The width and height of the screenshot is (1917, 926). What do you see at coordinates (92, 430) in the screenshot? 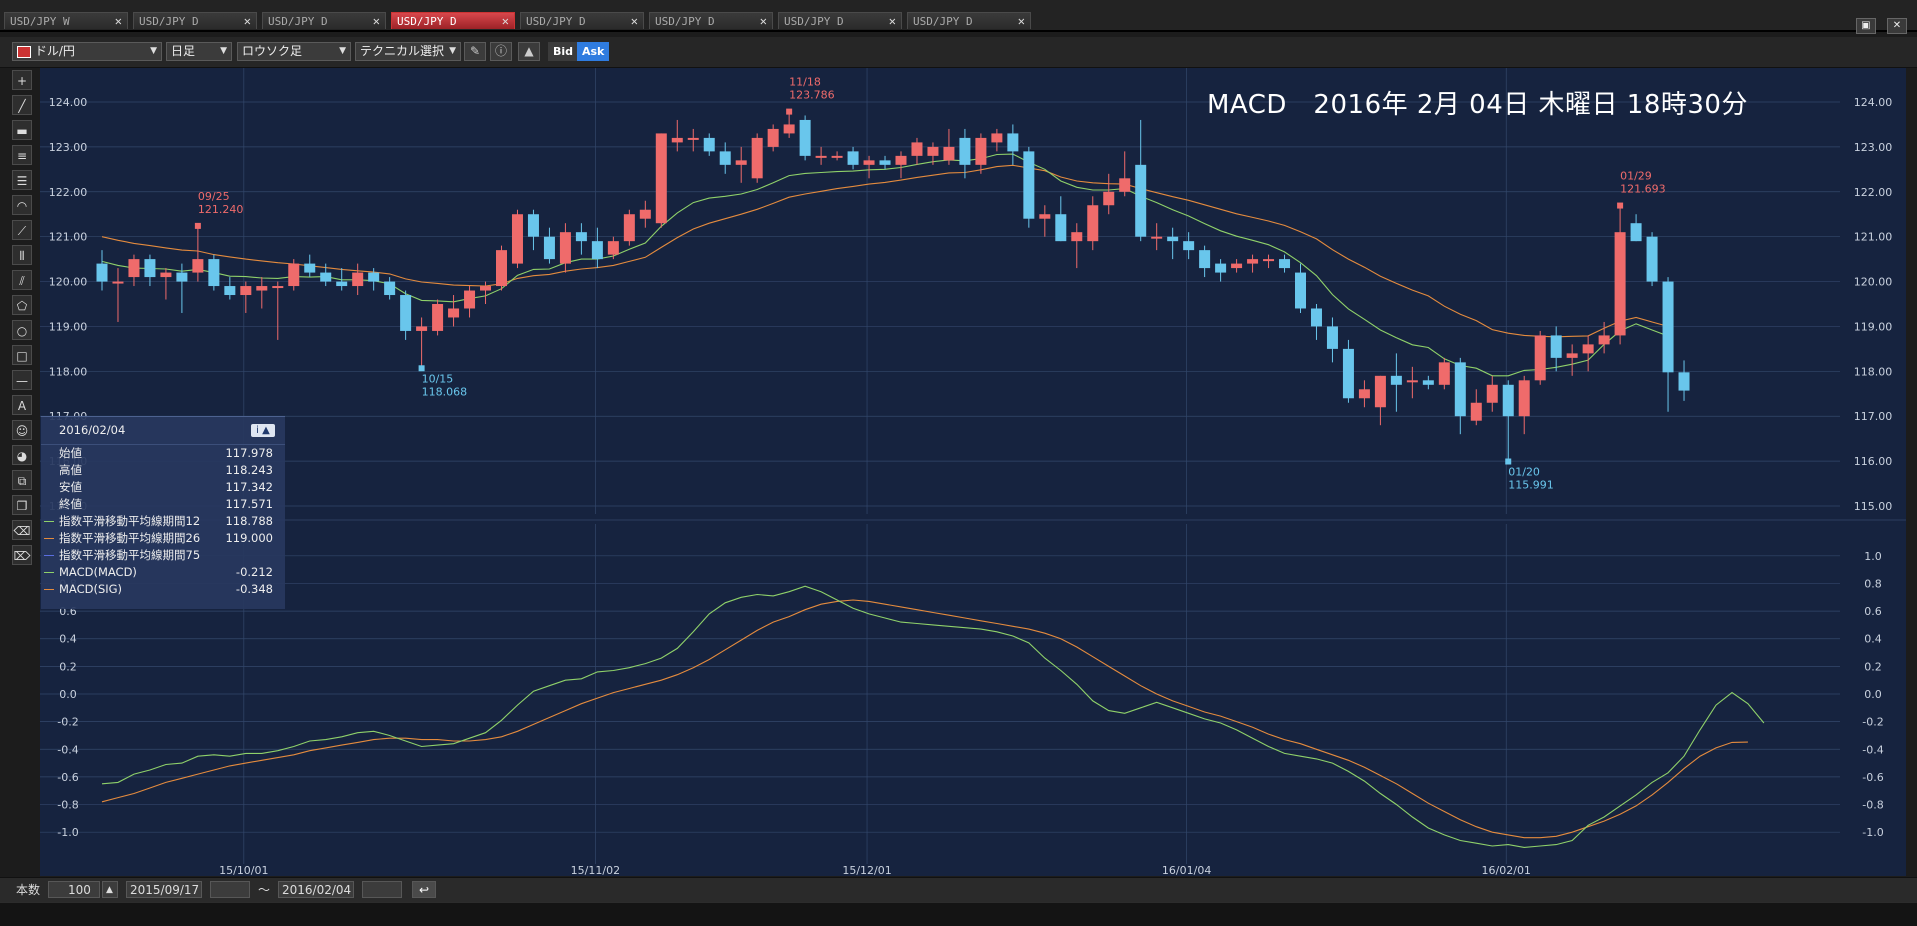
I see `info-date: 2016/02/04` at bounding box center [92, 430].